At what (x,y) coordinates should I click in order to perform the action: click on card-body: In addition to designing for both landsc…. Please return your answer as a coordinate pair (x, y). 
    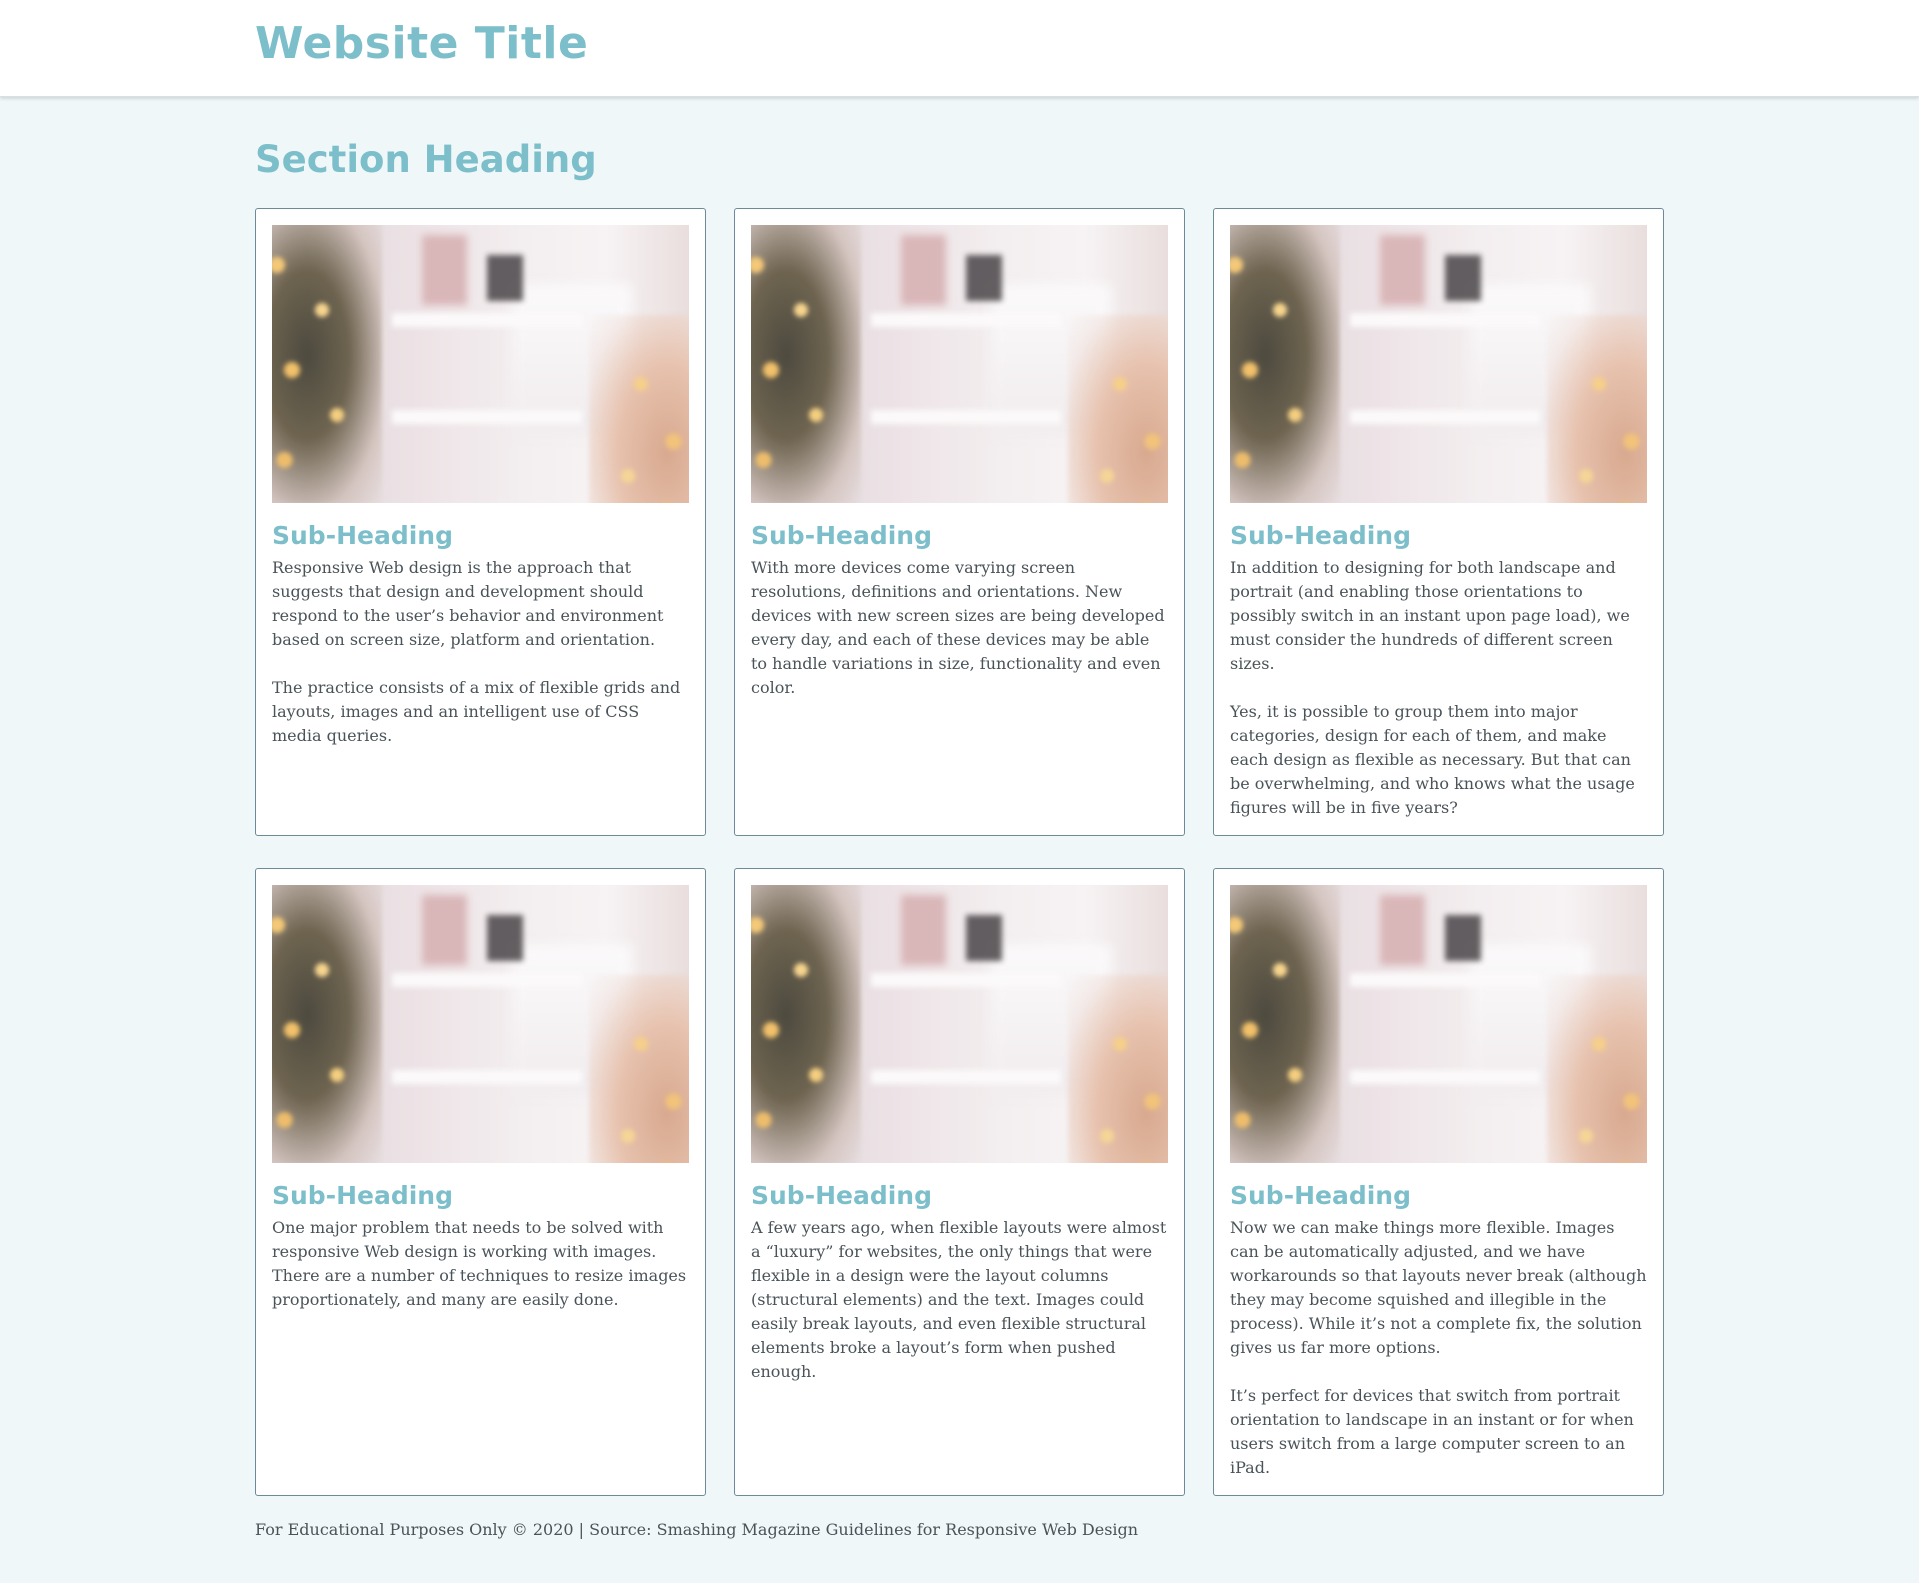
    Looking at the image, I should click on (1438, 688).